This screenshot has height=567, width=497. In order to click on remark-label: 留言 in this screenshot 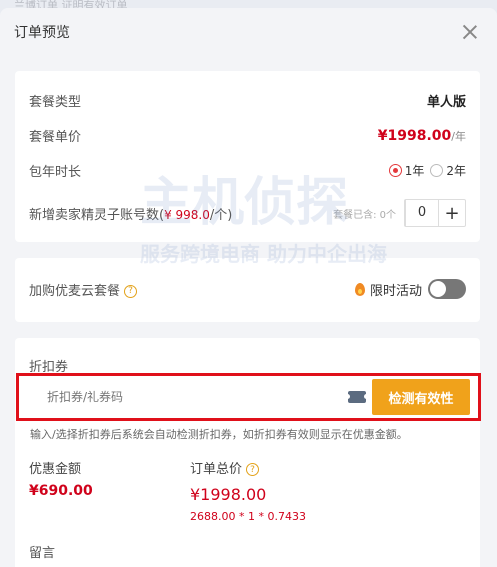, I will do `click(42, 553)`.